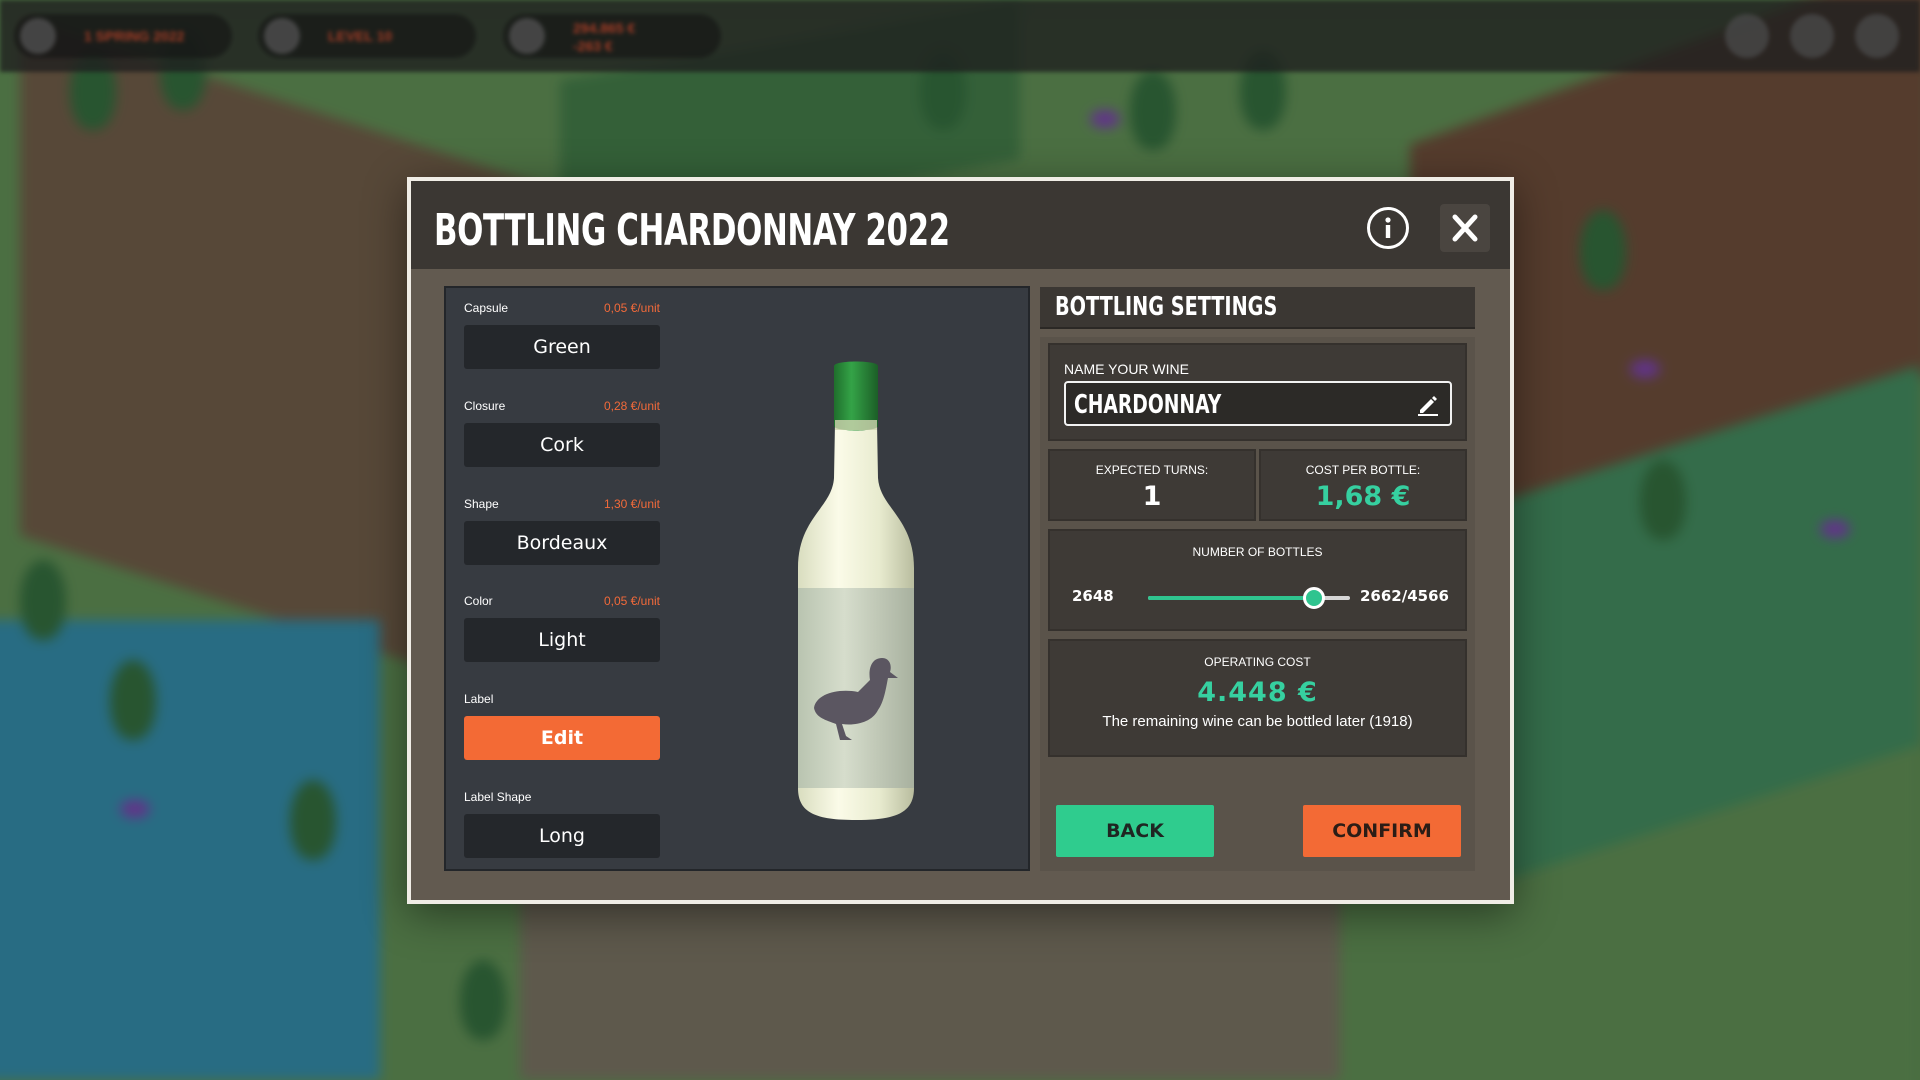  What do you see at coordinates (1126, 369) in the screenshot?
I see `wine-name-label: NAME YOUR WINE` at bounding box center [1126, 369].